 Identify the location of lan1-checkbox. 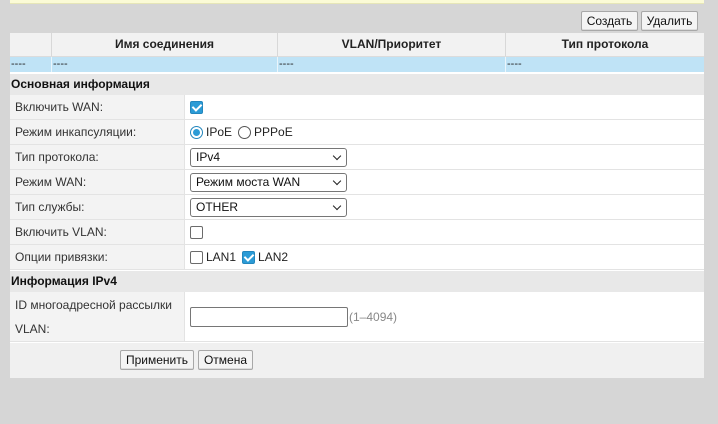
(196, 257).